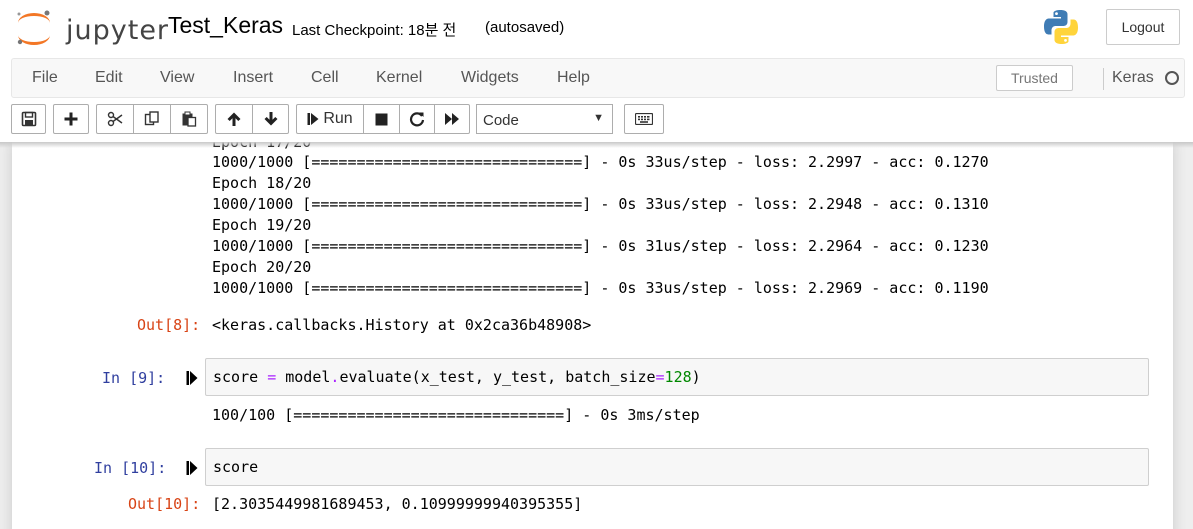  What do you see at coordinates (1172, 78) in the screenshot?
I see `kernel-idle-icon` at bounding box center [1172, 78].